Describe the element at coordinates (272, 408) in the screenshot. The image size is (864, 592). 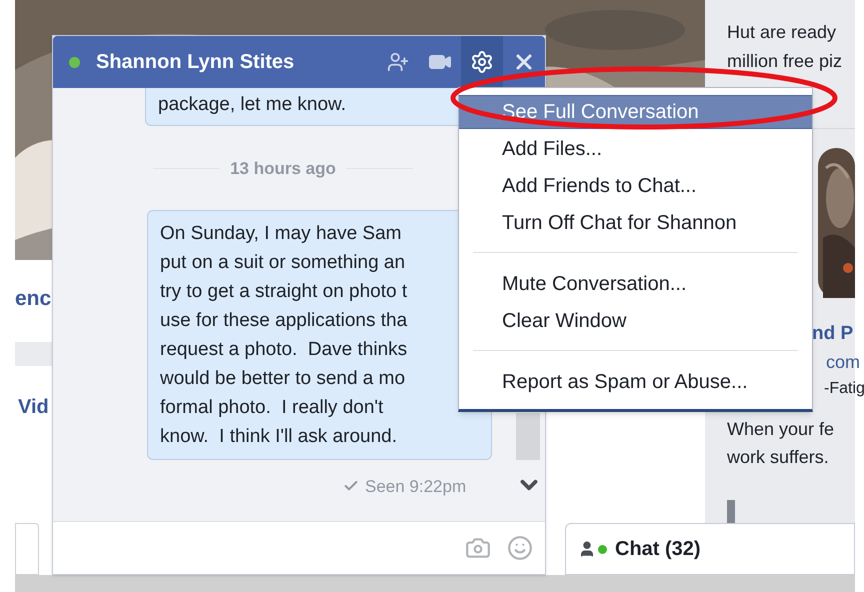
I see `message-text: formal photo. I really don't` at that location.